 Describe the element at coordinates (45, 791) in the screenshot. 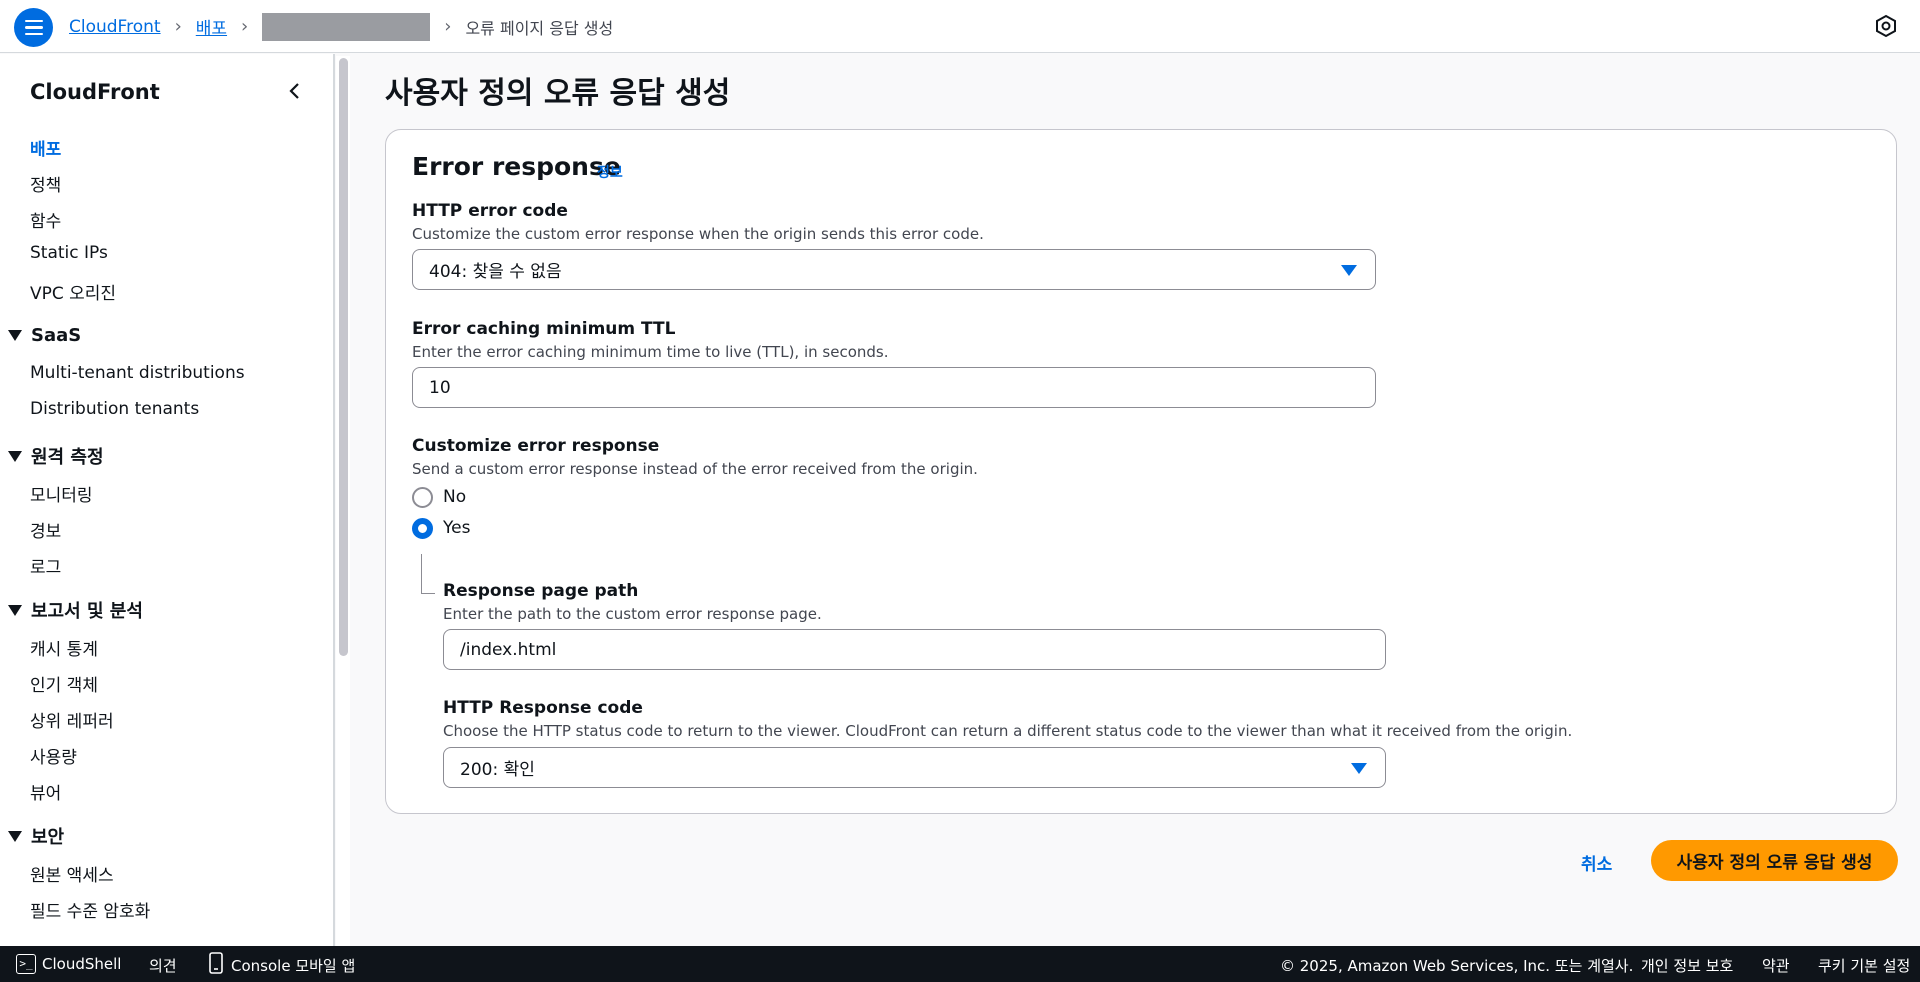

I see `sidebar-item-viewers: 뷰어` at that location.